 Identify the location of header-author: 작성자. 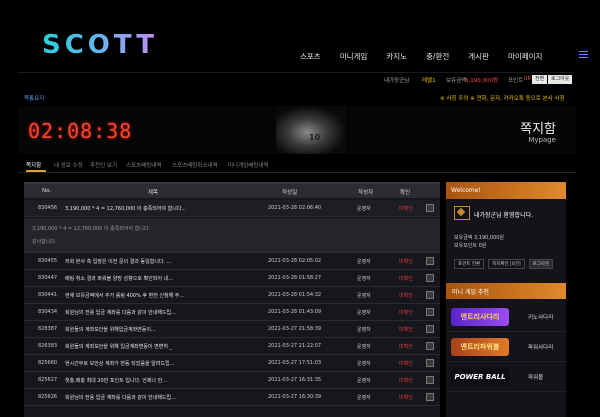
(366, 193).